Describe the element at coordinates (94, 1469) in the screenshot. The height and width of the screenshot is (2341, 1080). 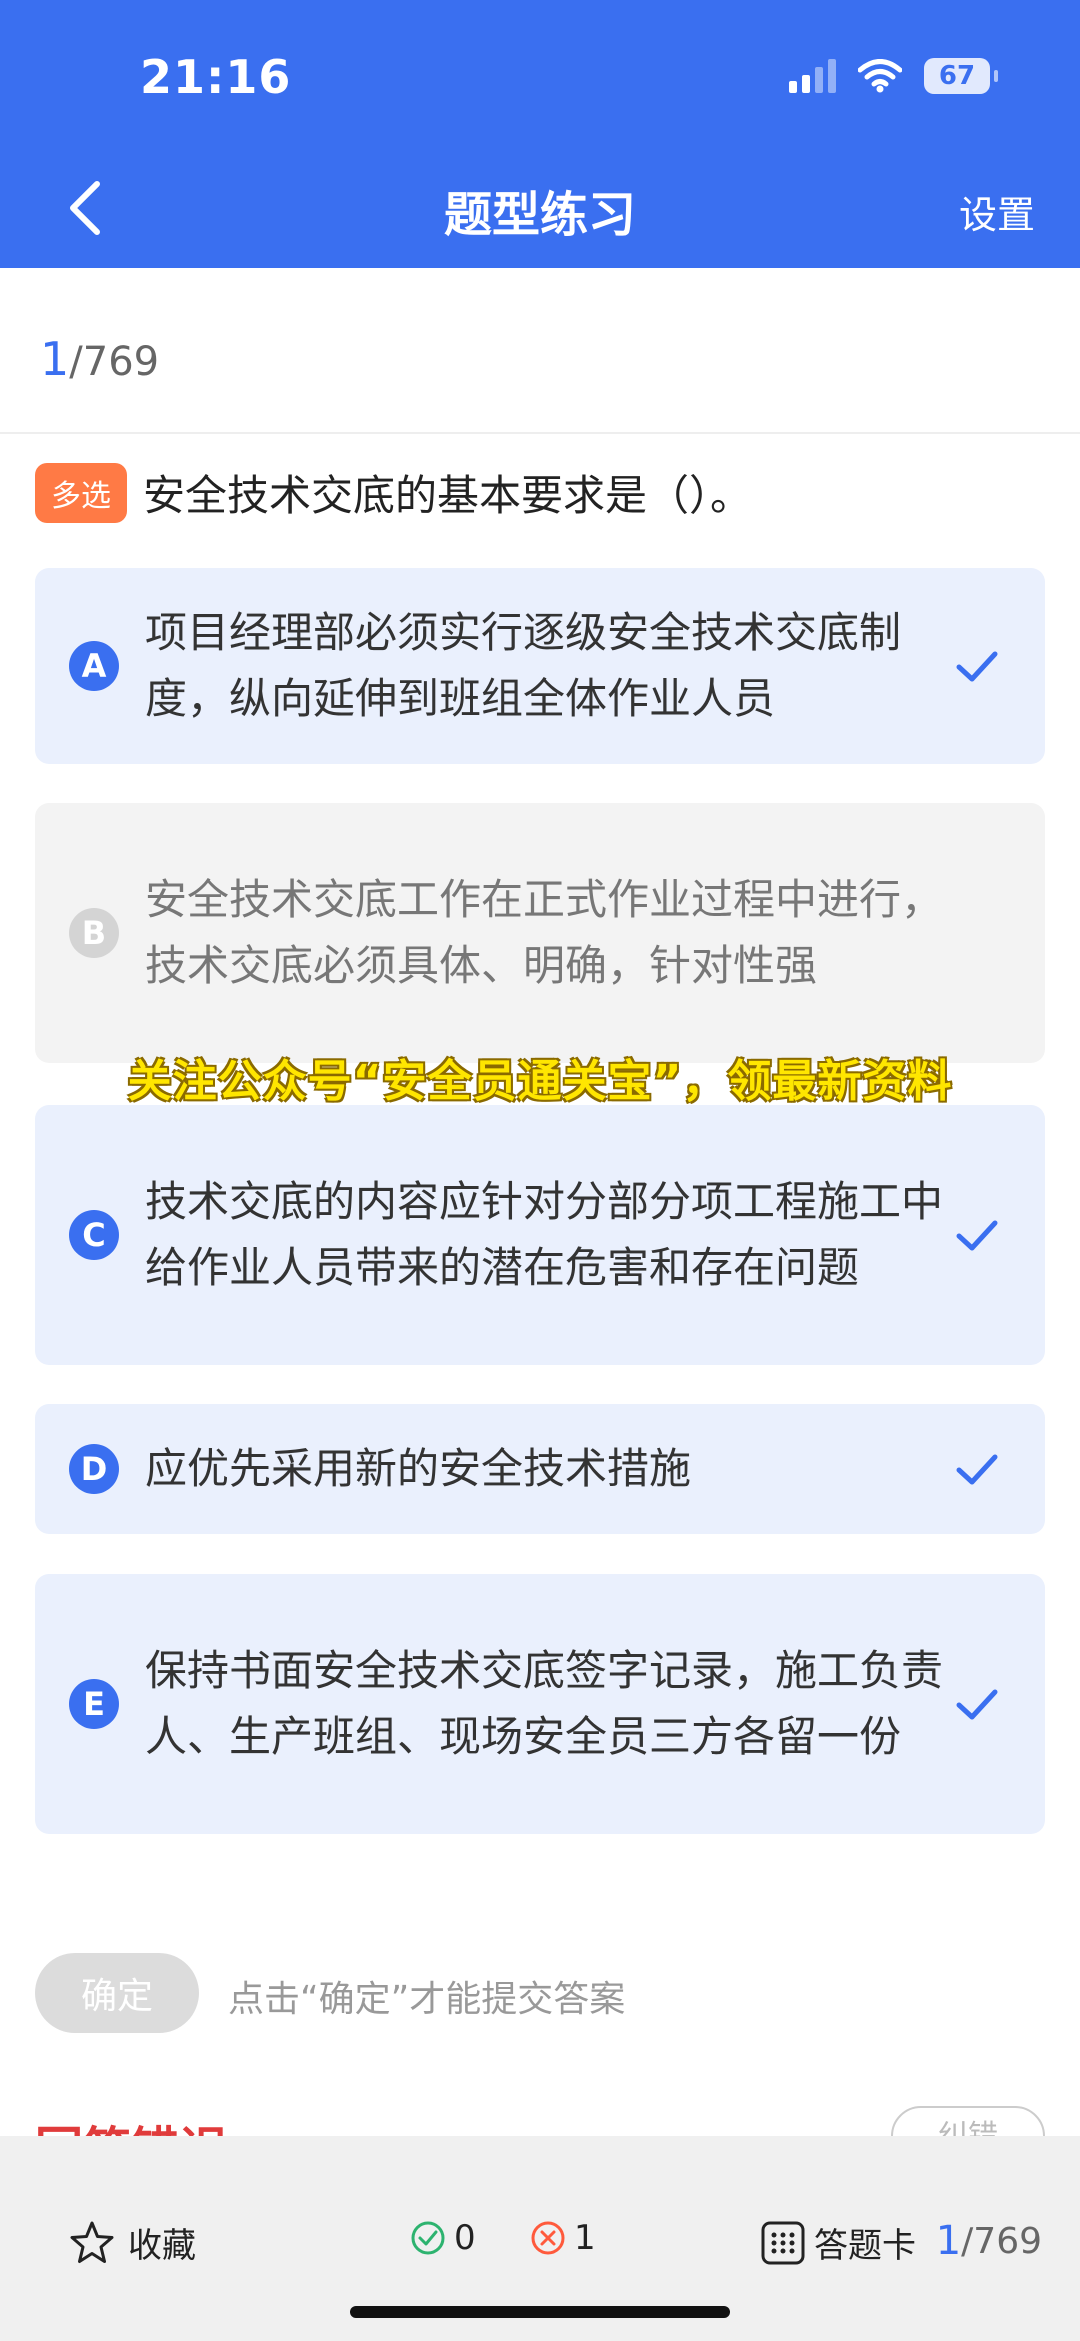
I see `option-letter-d: D` at that location.